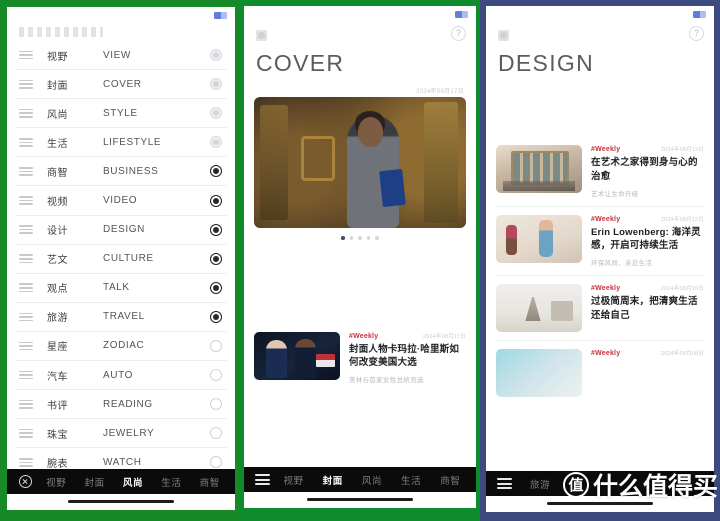  What do you see at coordinates (121, 230) in the screenshot?
I see `category-row: 设计 DESIGN` at bounding box center [121, 230].